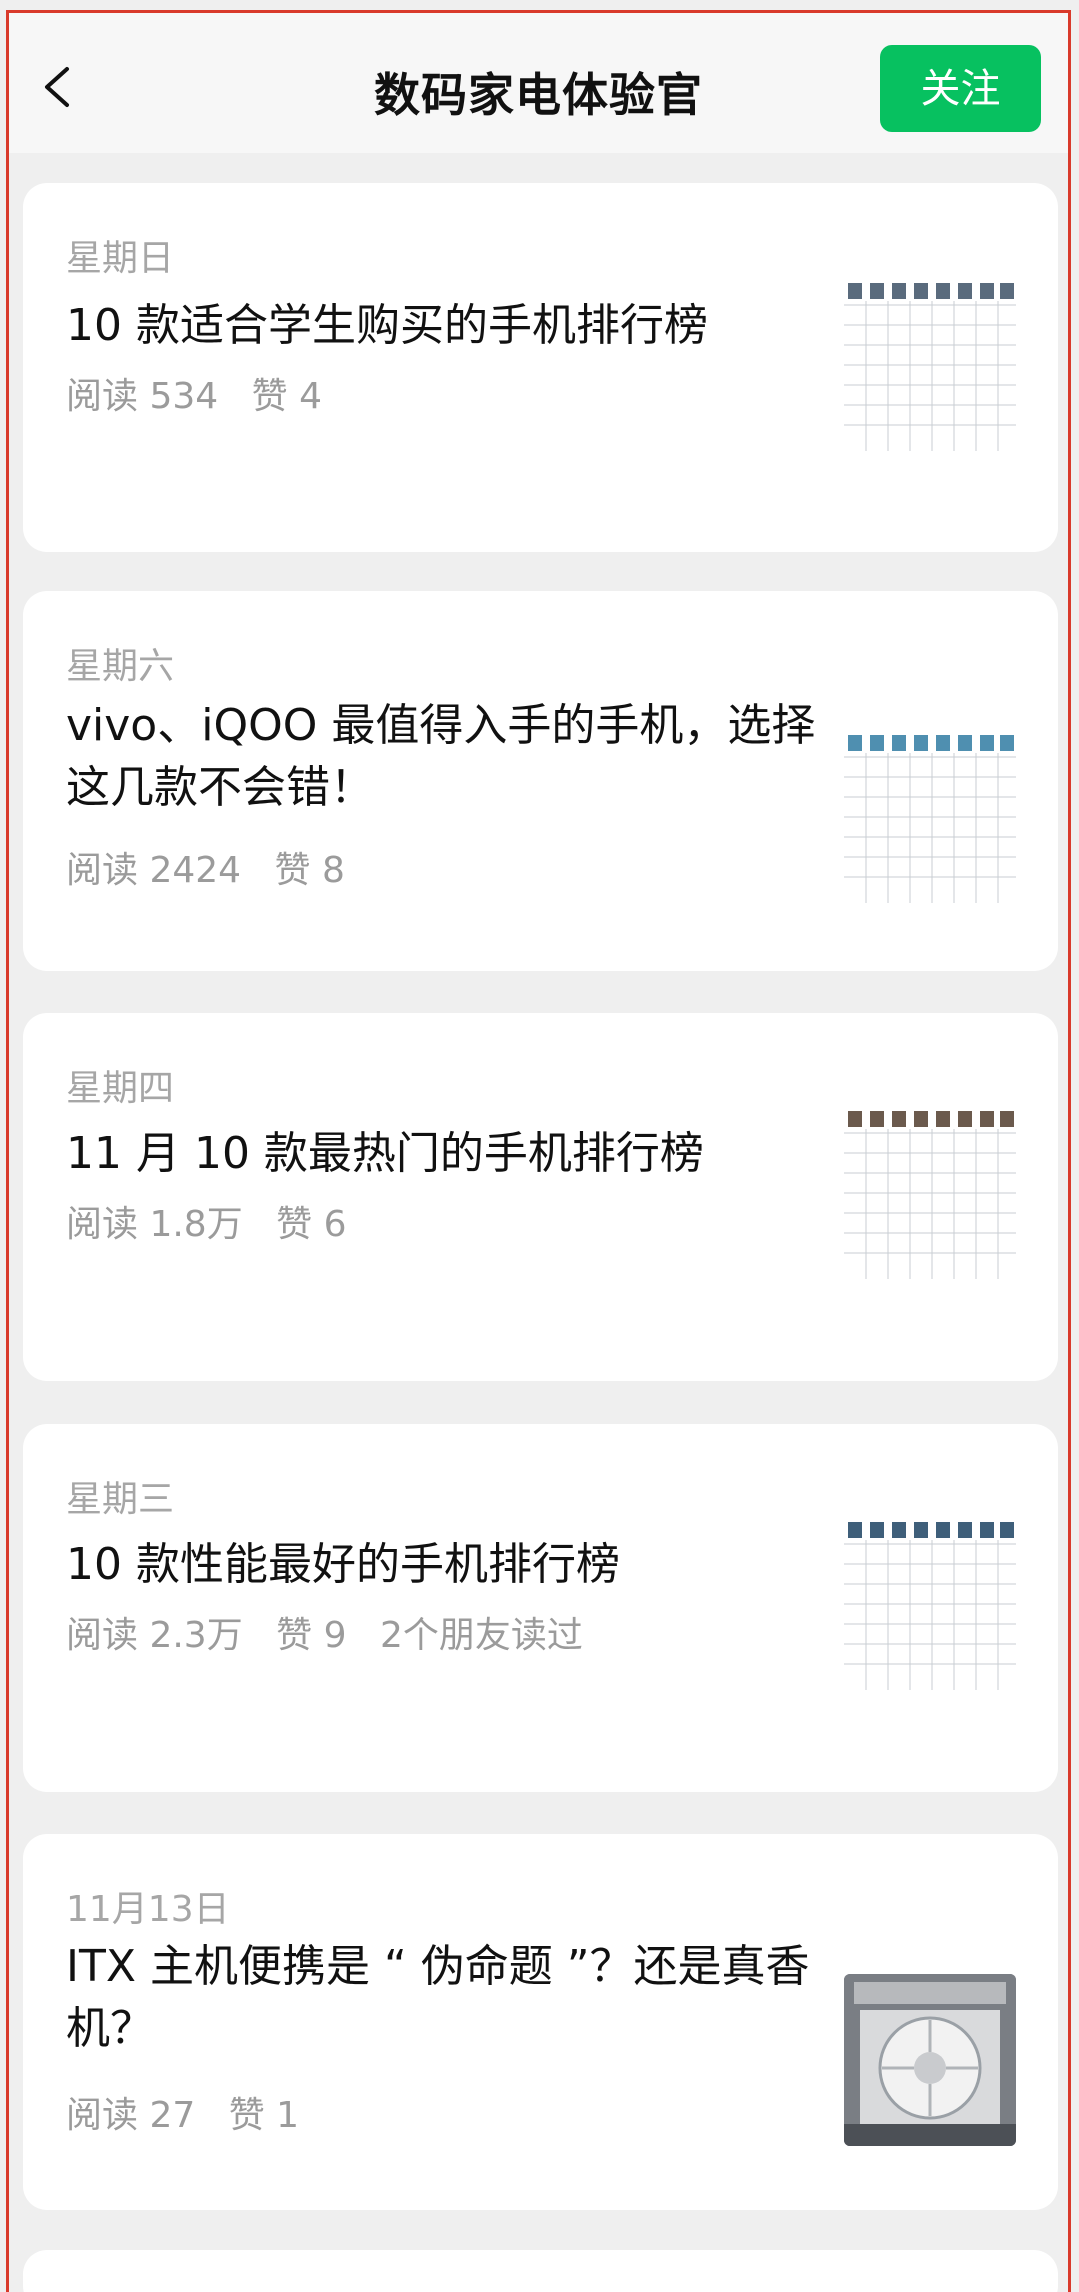 Image resolution: width=1079 pixels, height=2292 pixels. I want to click on article-meta: 阅读 27 赞 1, so click(193, 2112).